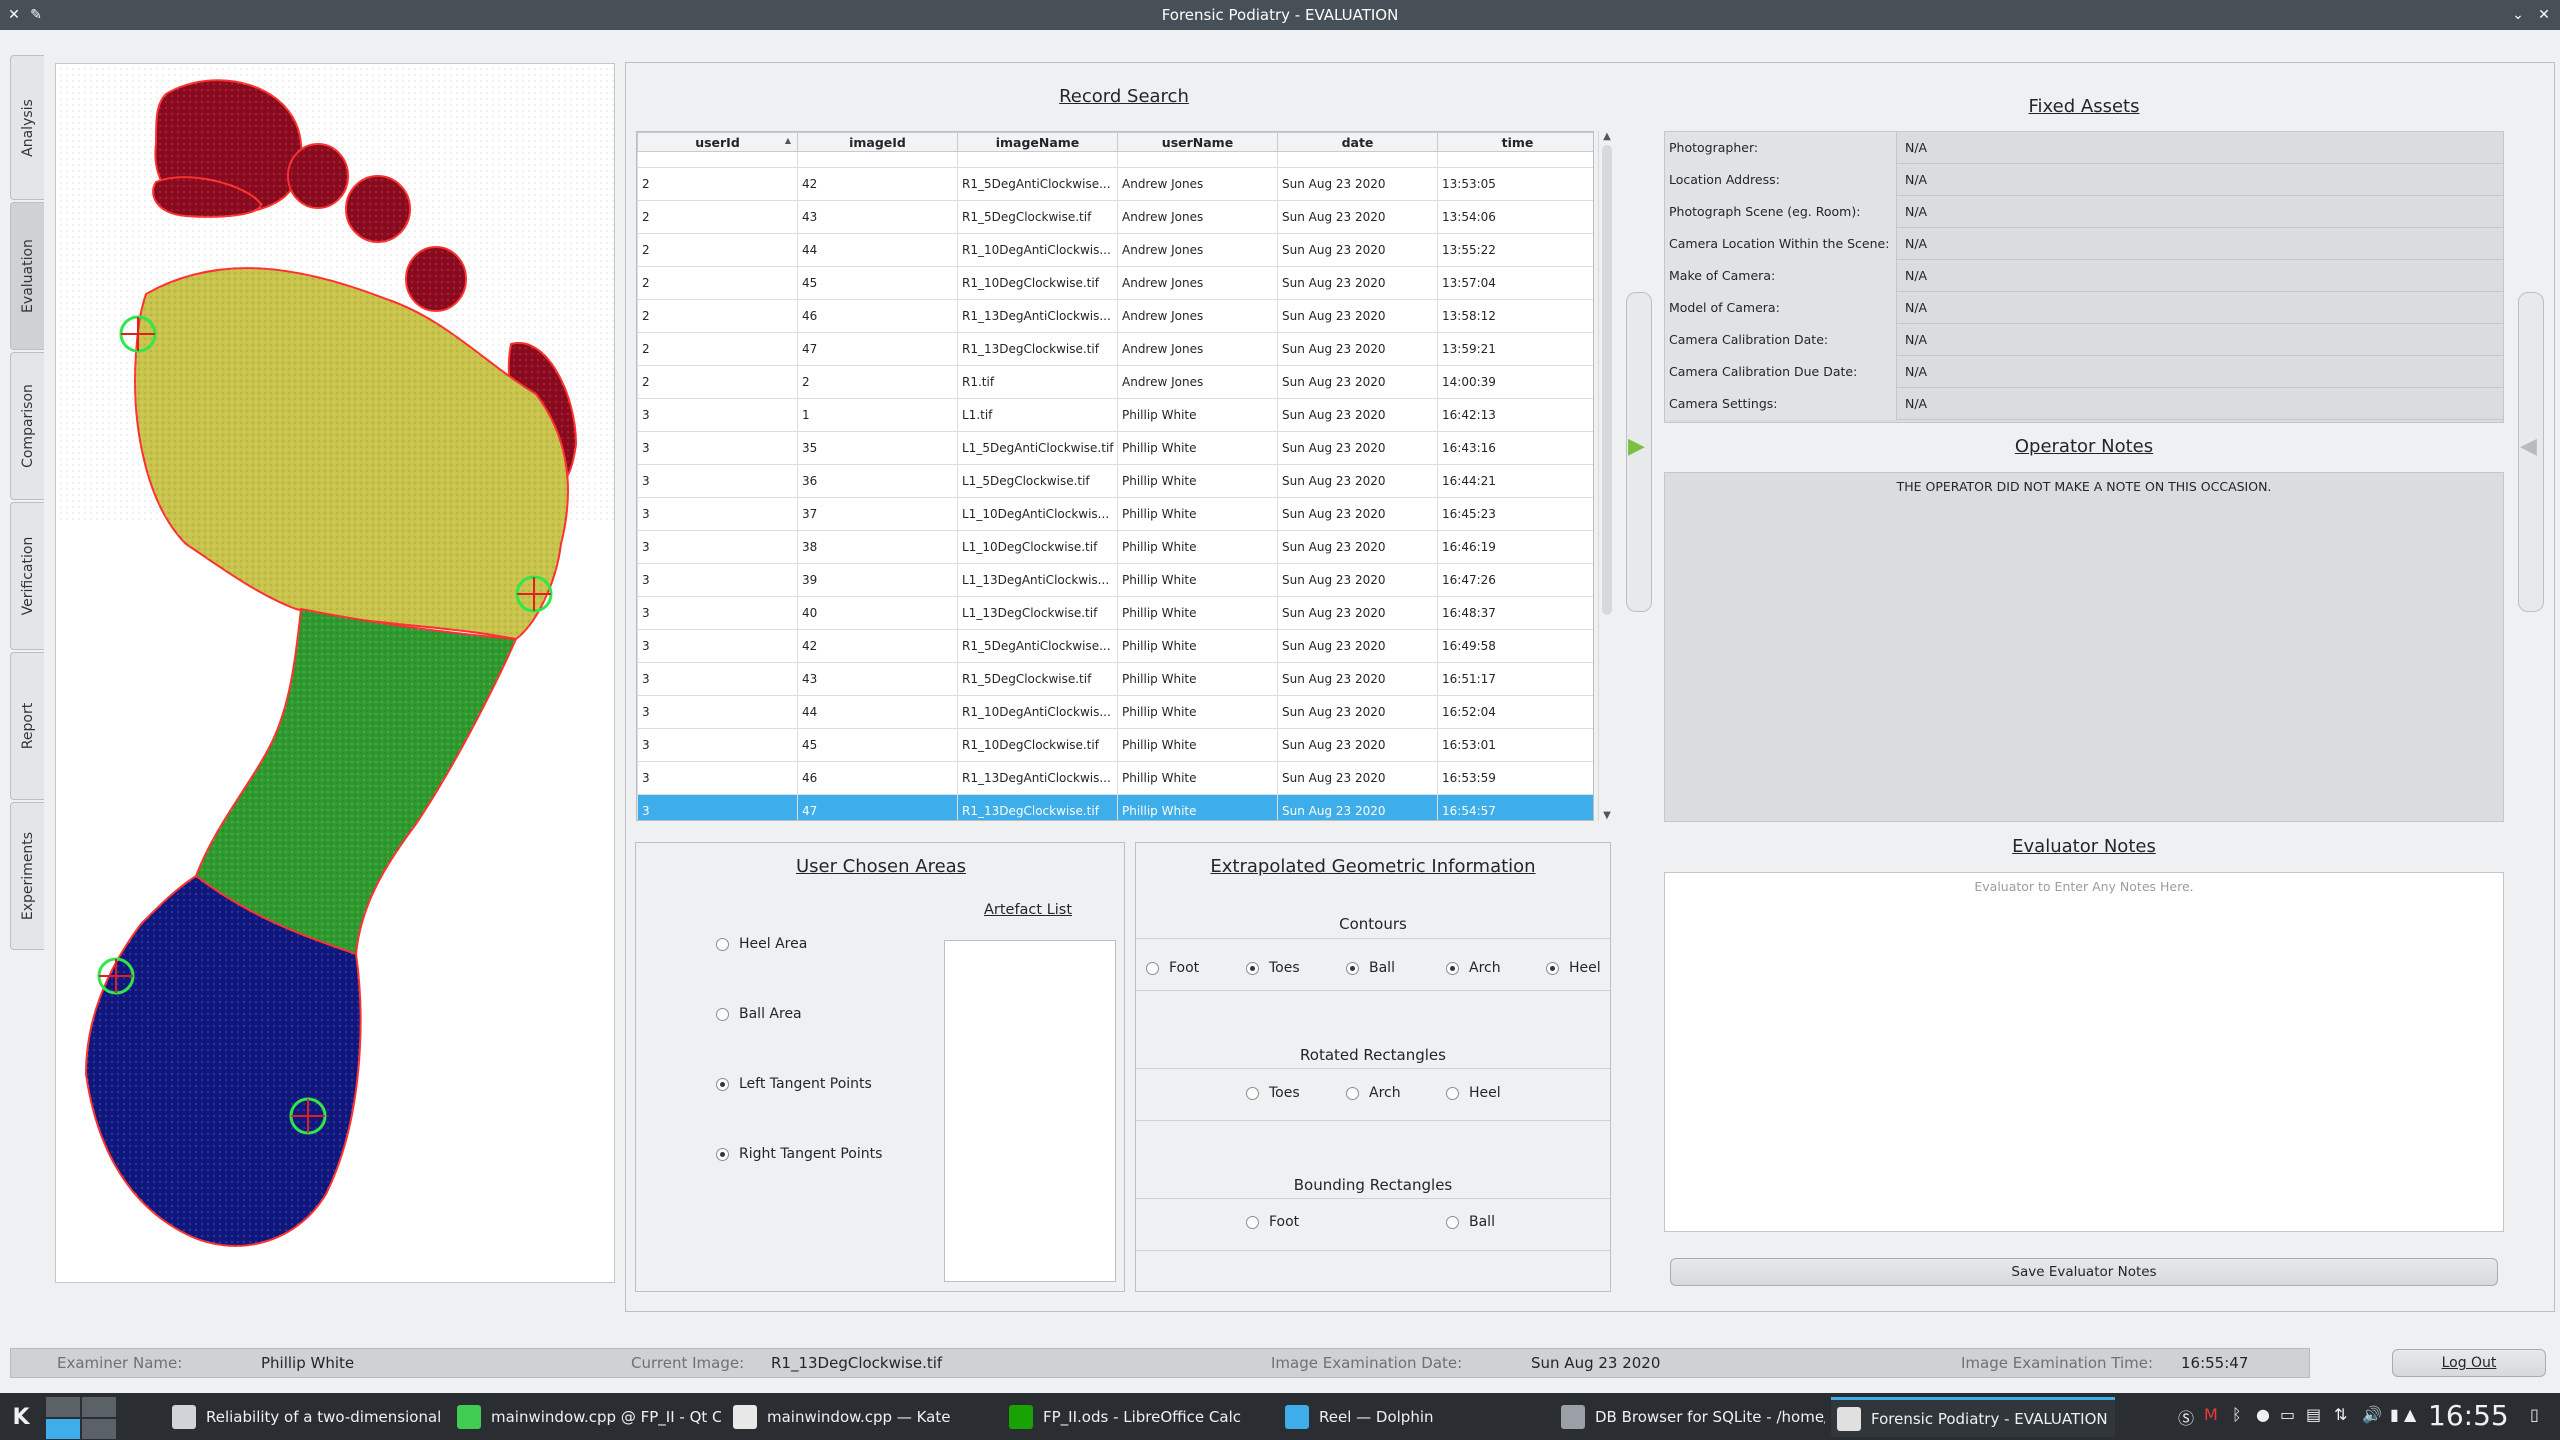 The width and height of the screenshot is (2560, 1440). Describe the element at coordinates (1138, 1417) in the screenshot. I see `taskbar-item: FP_II.ods - LibreOffice Calc` at that location.